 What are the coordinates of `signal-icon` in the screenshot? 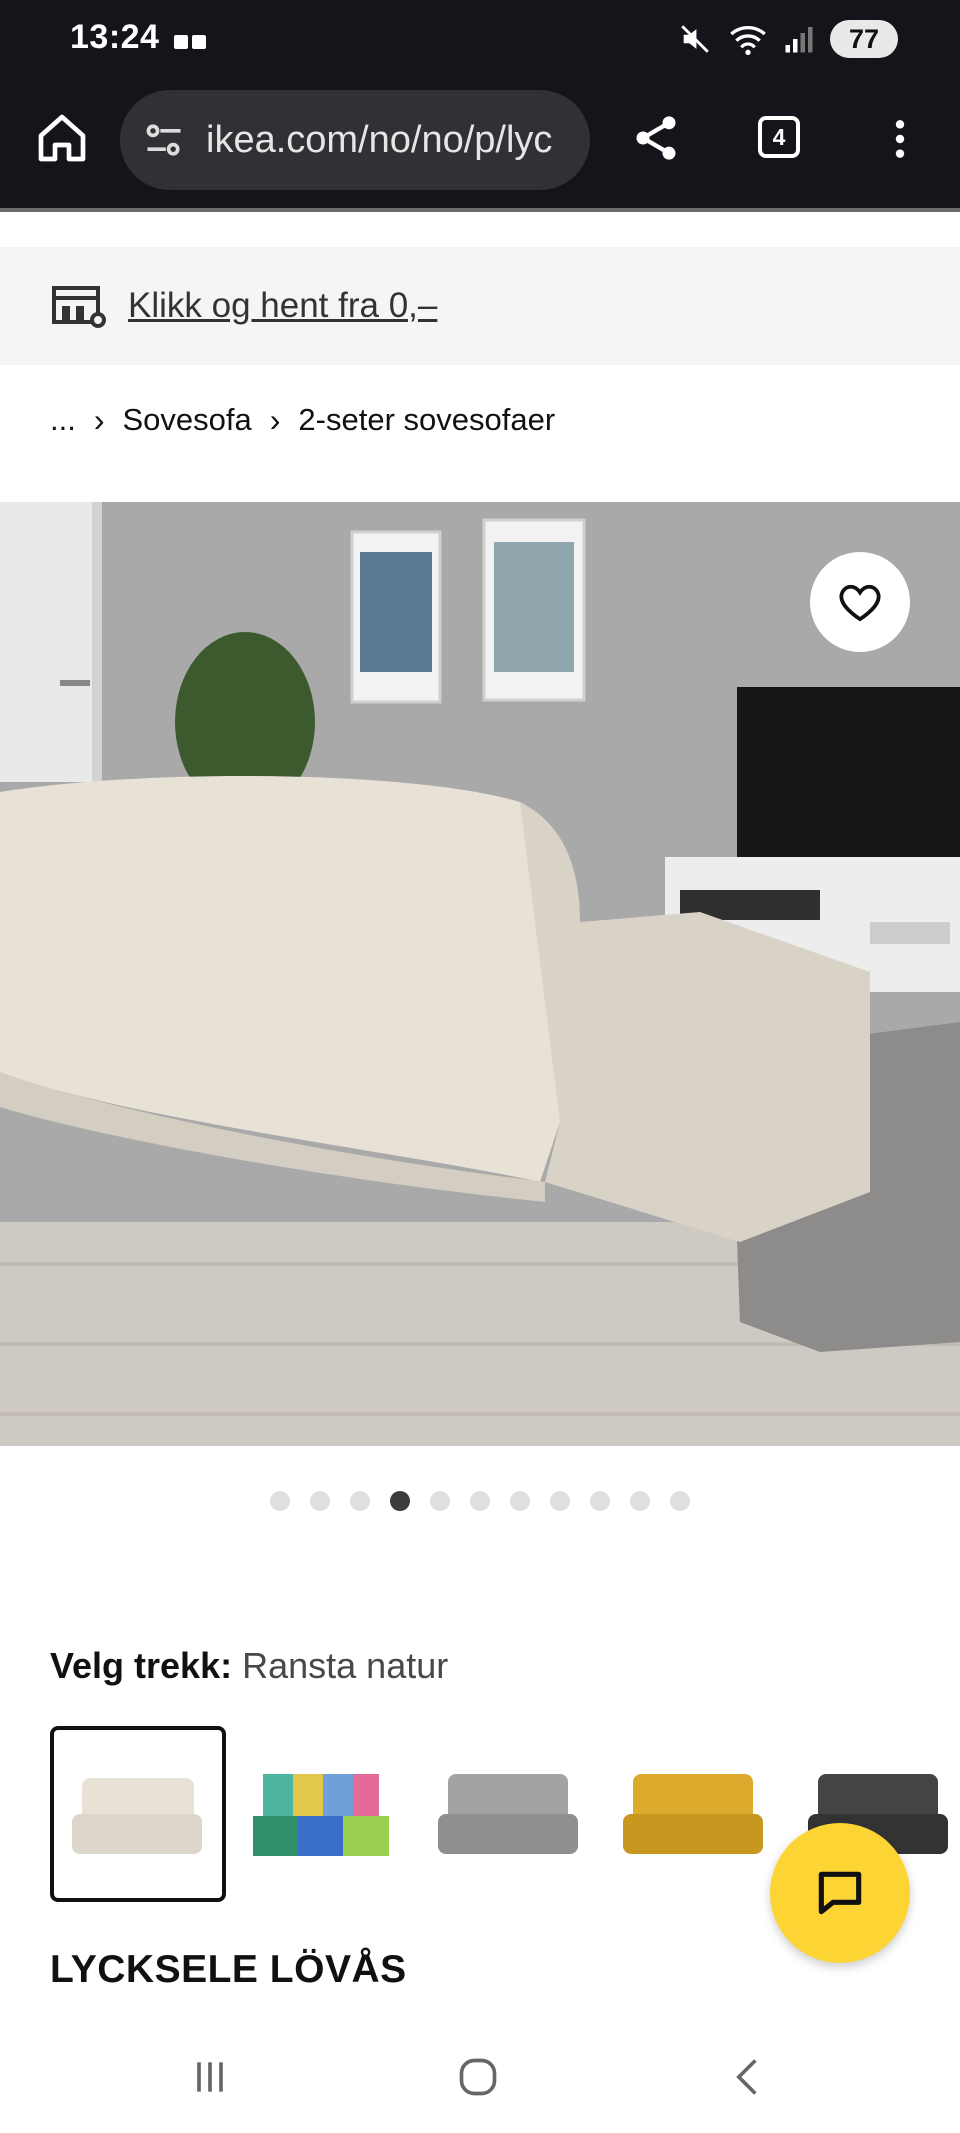 It's located at (799, 40).